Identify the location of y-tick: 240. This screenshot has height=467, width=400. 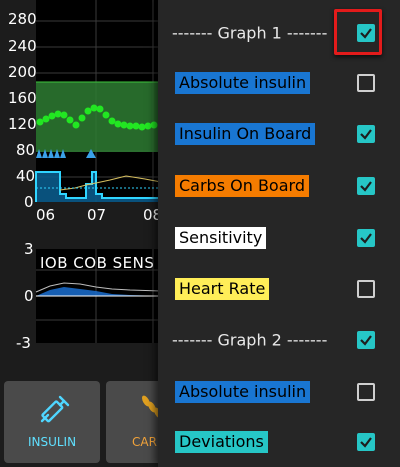
(22, 46).